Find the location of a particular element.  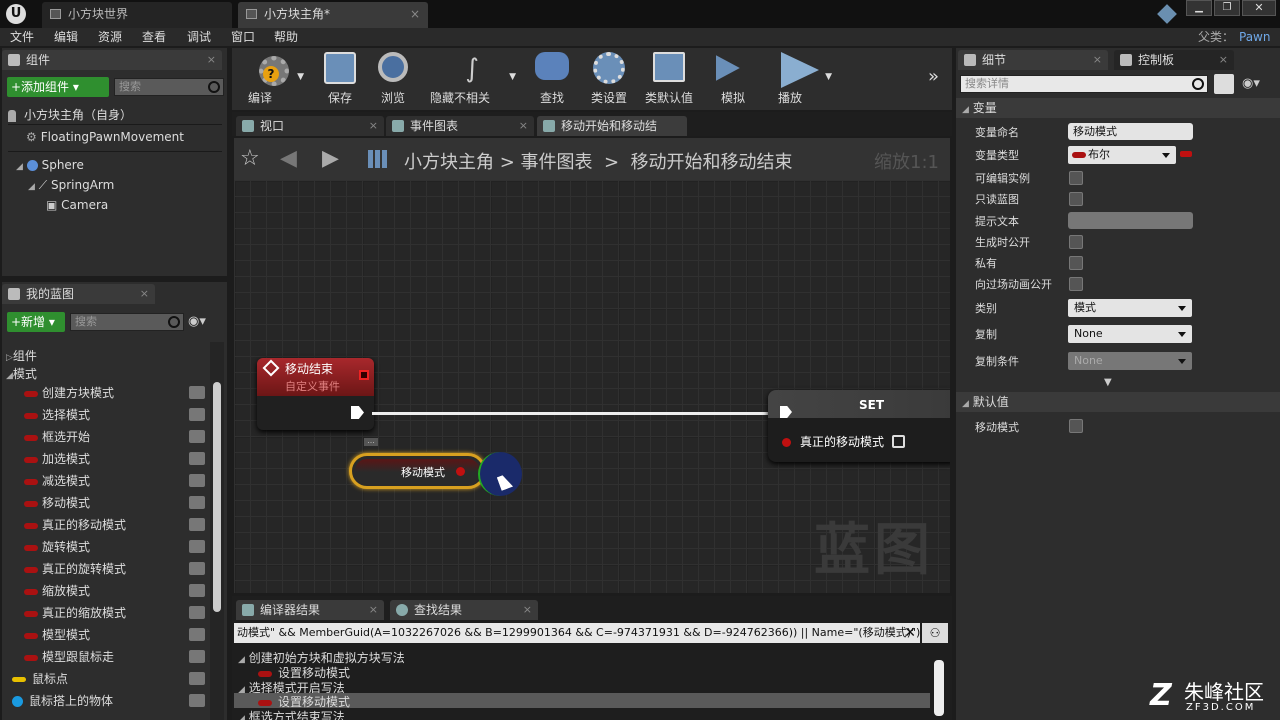

editable-checkbox is located at coordinates (1076, 178).